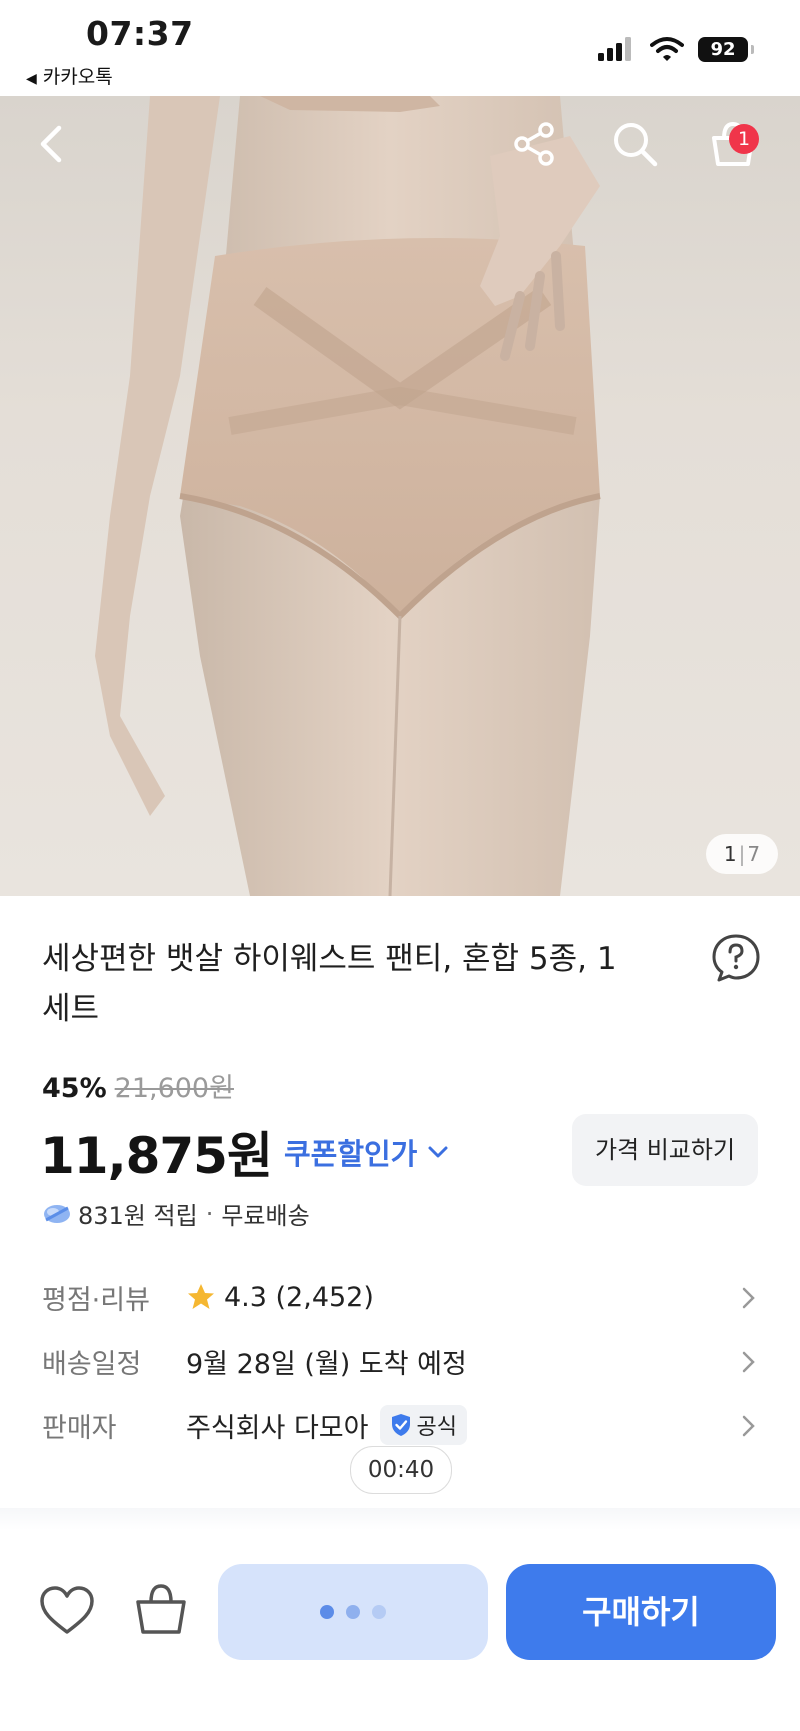  What do you see at coordinates (77, 77) in the screenshot?
I see `back-app-label: 카카오톡` at bounding box center [77, 77].